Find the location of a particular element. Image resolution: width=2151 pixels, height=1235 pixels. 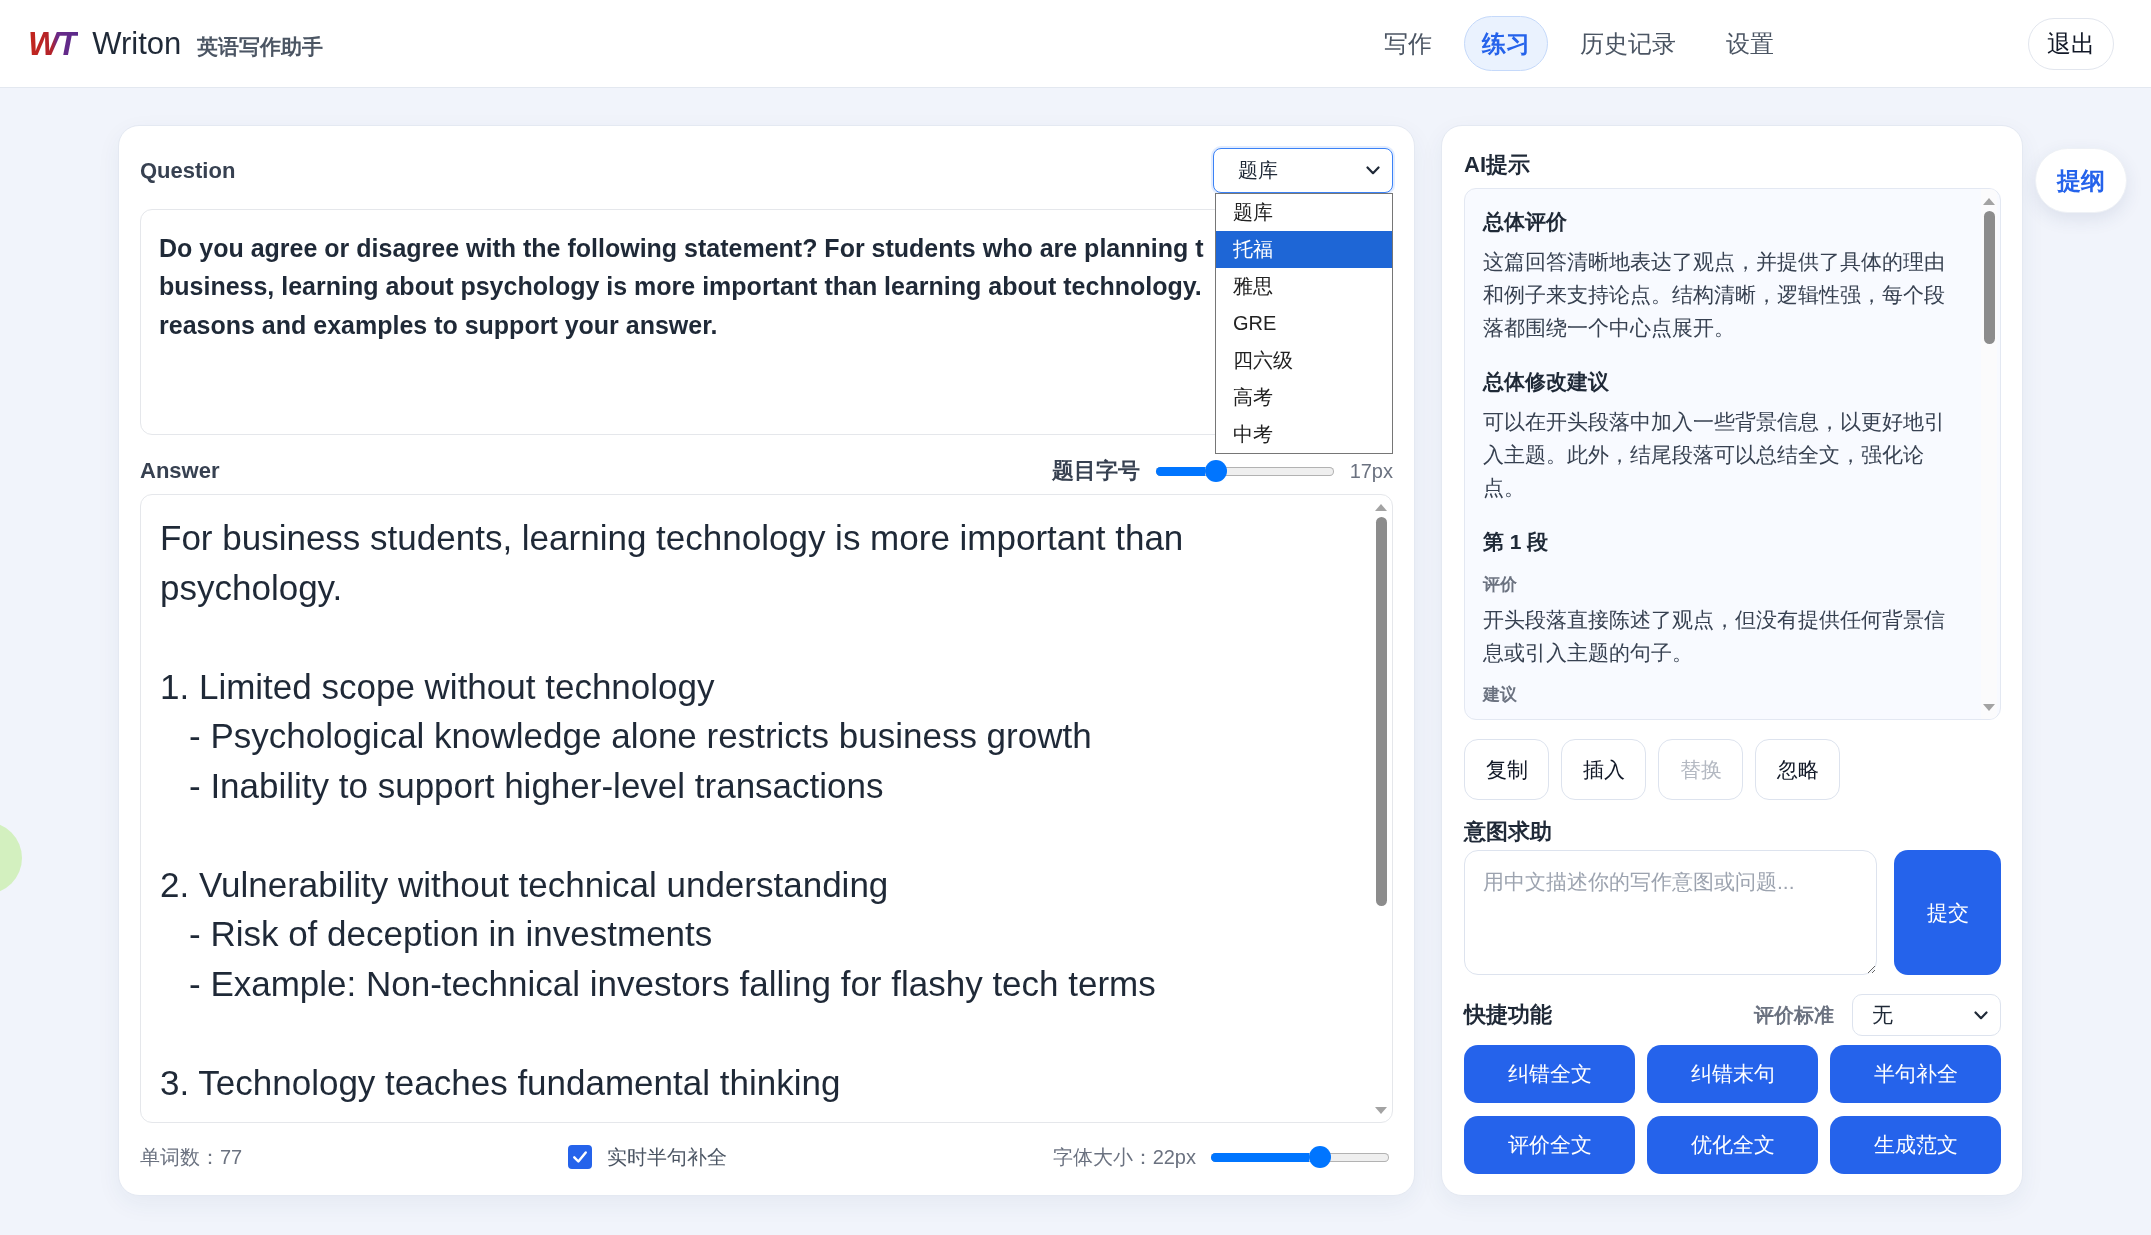

dropdown-option: GRE is located at coordinates (1304, 323).